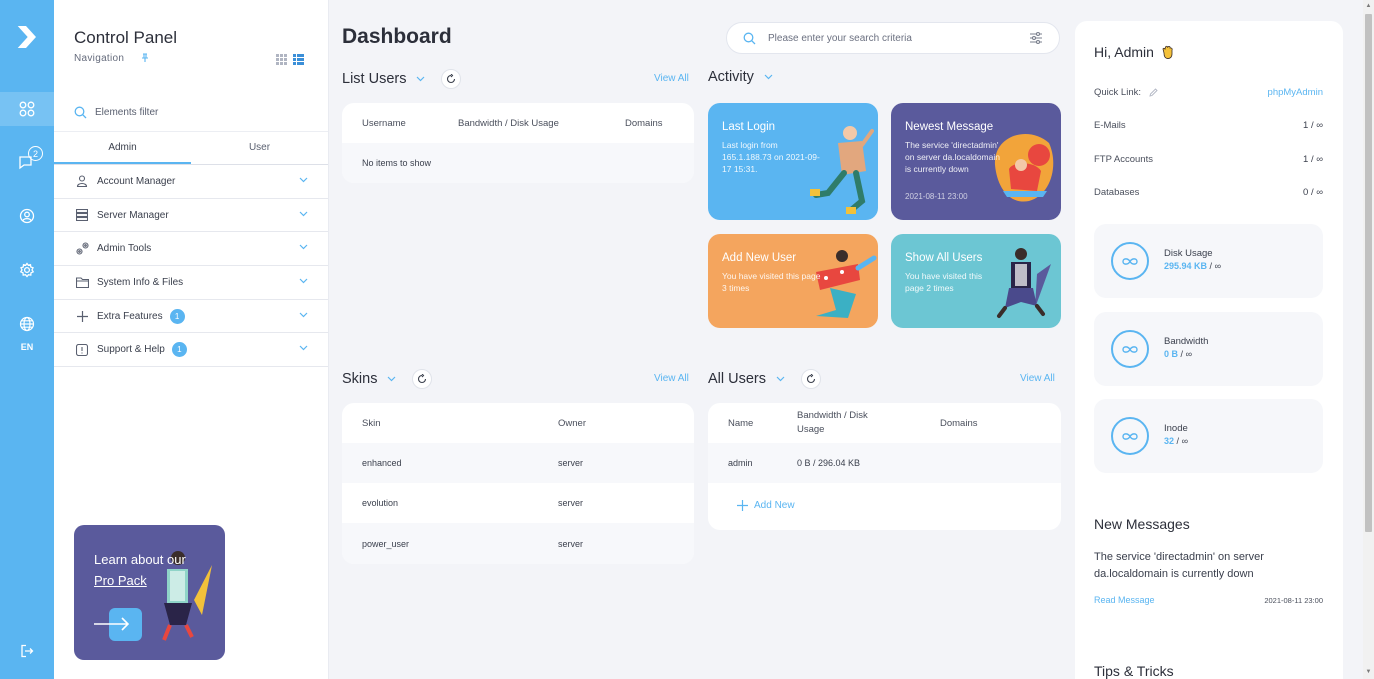 The width and height of the screenshot is (1374, 679). What do you see at coordinates (131, 350) in the screenshot?
I see `nav-item-label: Support & Help` at bounding box center [131, 350].